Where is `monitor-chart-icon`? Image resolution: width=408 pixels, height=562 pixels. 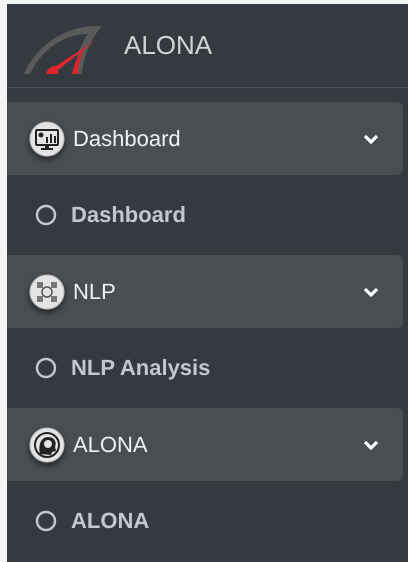 monitor-chart-icon is located at coordinates (47, 138).